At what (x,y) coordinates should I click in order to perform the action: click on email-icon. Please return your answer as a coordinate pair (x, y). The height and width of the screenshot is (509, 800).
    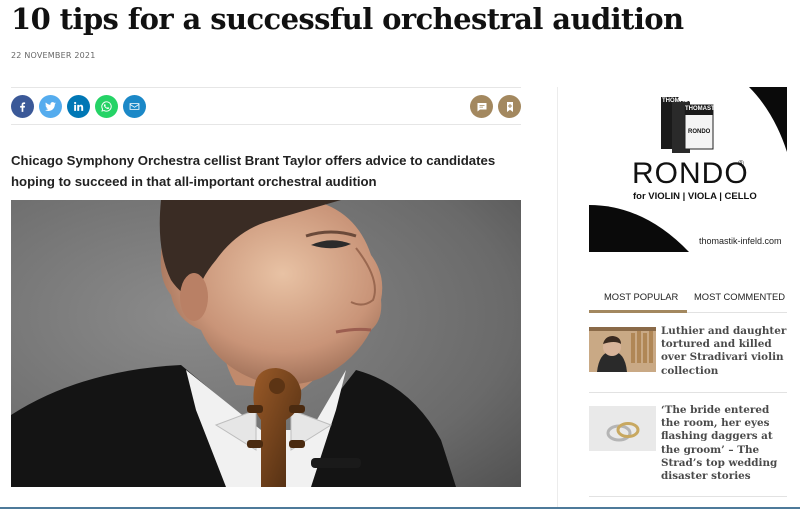
    Looking at the image, I should click on (134, 106).